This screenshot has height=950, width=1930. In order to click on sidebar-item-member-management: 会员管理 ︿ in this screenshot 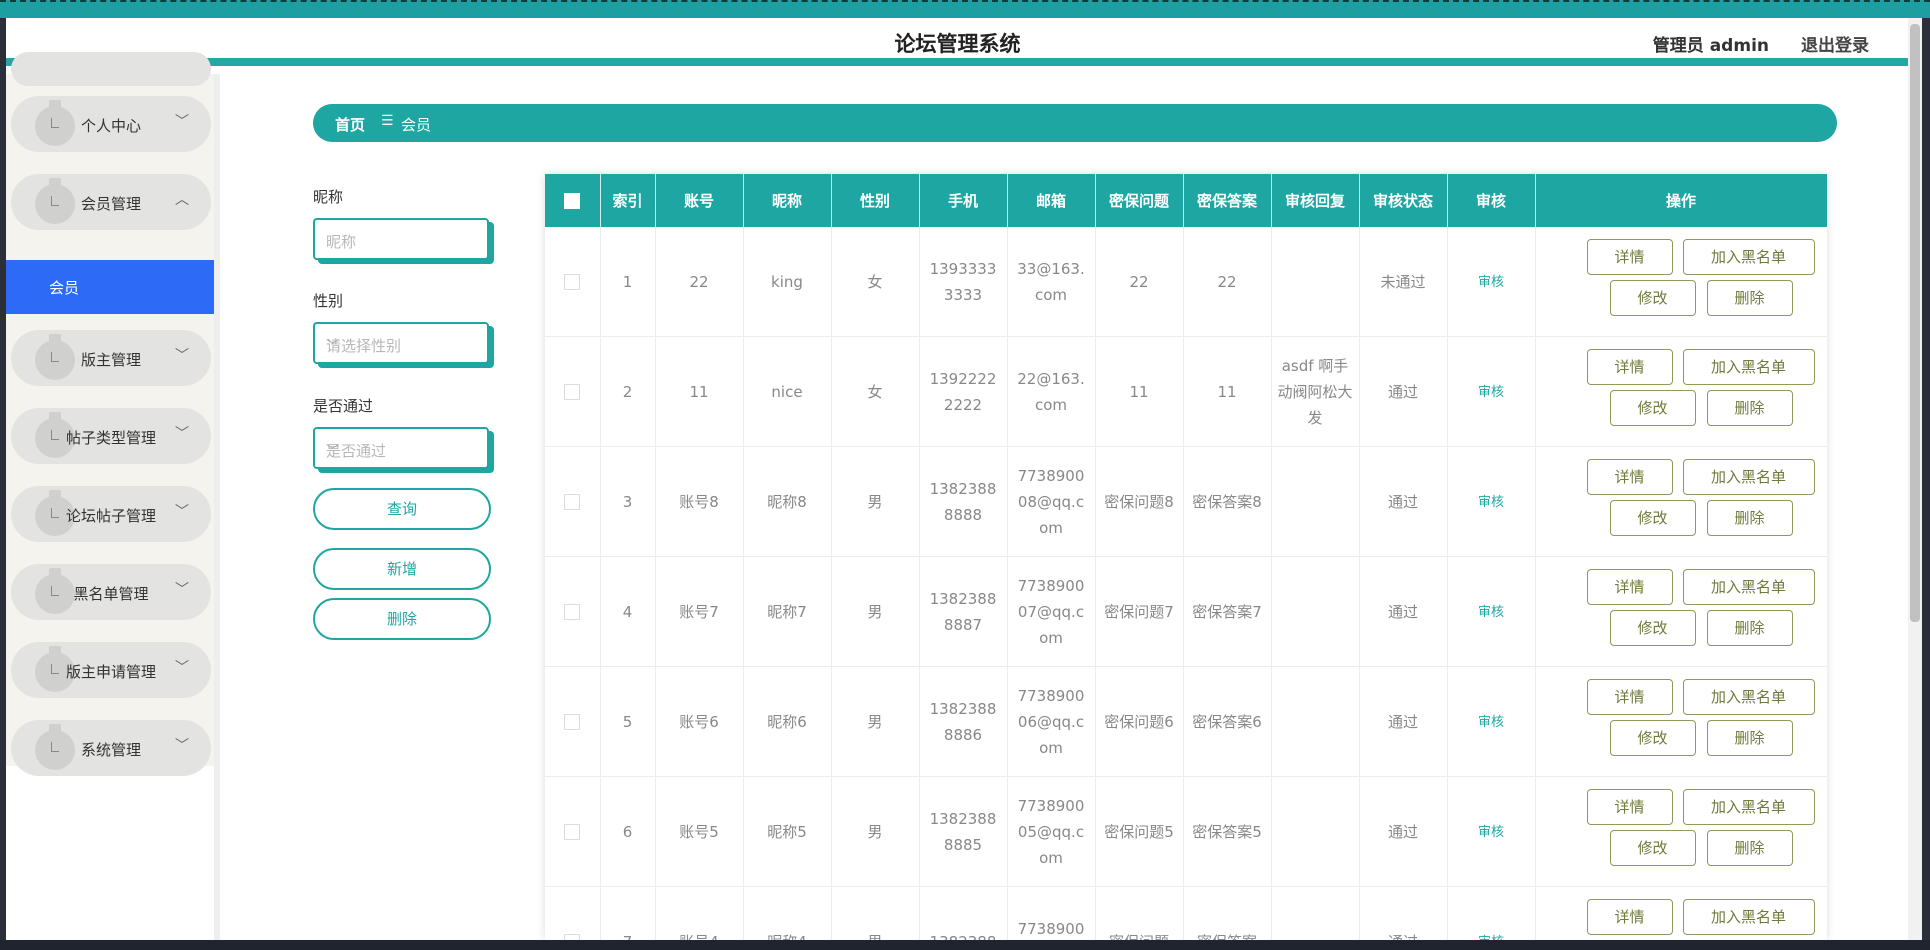, I will do `click(111, 202)`.